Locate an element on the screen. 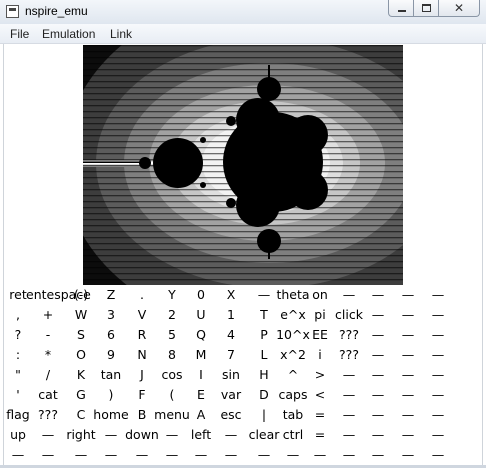 This screenshot has width=486, height=468. app-icon is located at coordinates (12, 11).